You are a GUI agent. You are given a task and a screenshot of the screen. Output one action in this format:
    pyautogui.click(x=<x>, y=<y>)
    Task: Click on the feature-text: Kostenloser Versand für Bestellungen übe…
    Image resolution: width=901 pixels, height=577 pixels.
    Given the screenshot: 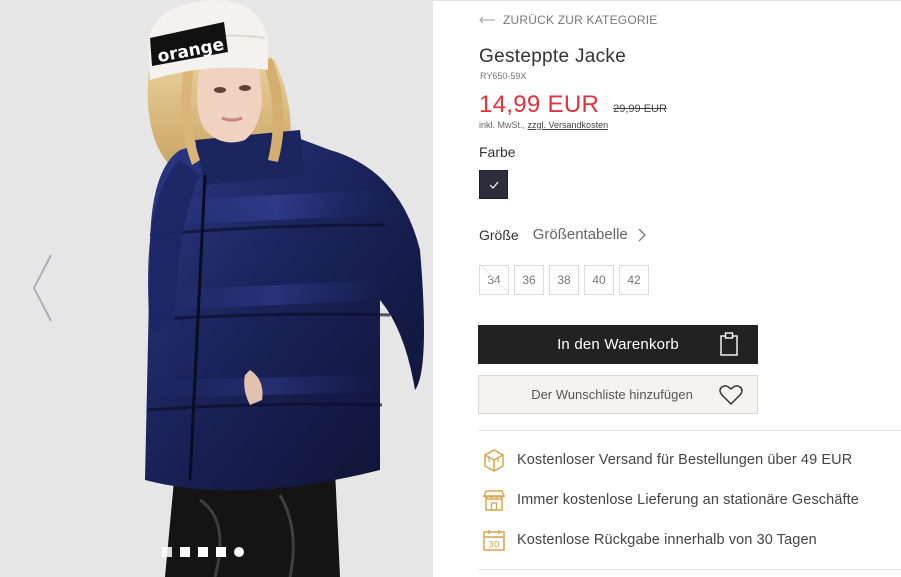 What is the action you would take?
    pyautogui.click(x=685, y=460)
    